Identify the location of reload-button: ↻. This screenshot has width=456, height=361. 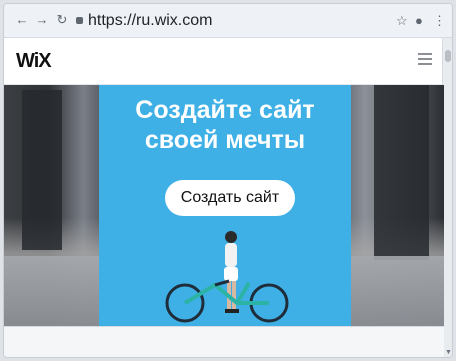
(62, 20).